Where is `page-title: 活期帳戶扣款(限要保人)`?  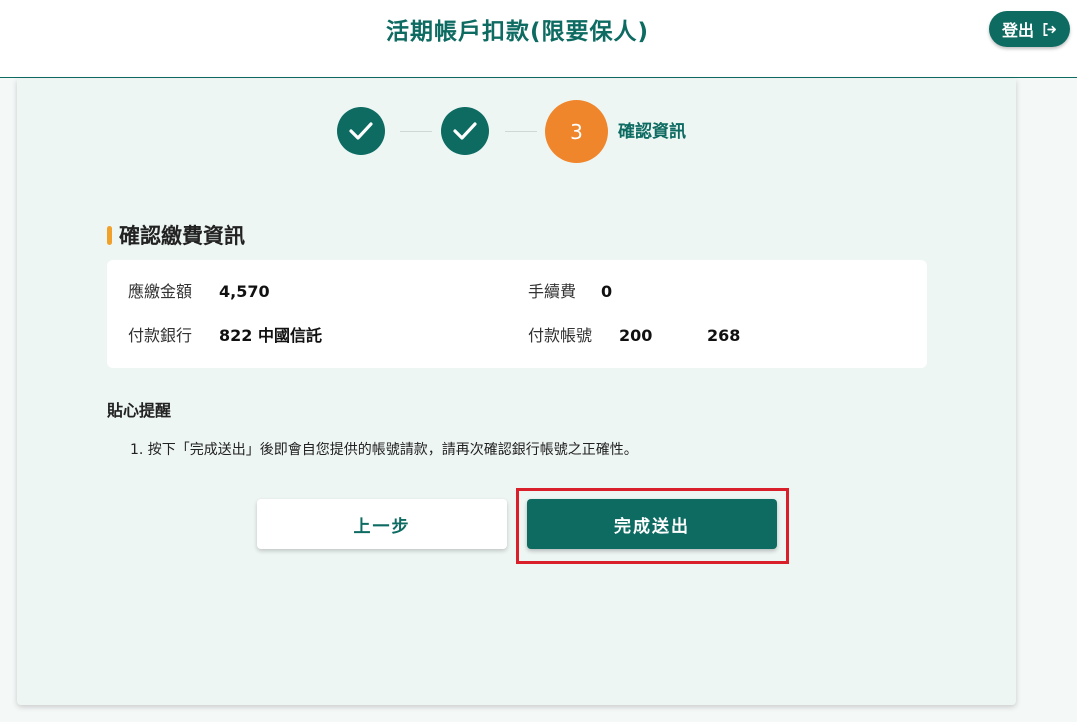
page-title: 活期帳戶扣款(限要保人) is located at coordinates (517, 32).